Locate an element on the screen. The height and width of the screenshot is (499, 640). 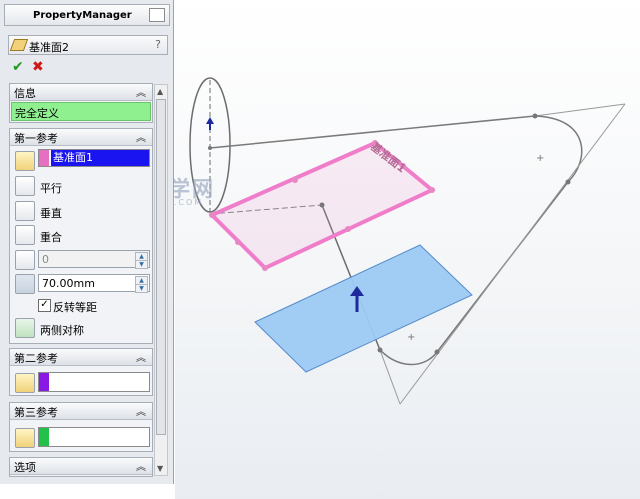
parallel-icon is located at coordinates (25, 186).